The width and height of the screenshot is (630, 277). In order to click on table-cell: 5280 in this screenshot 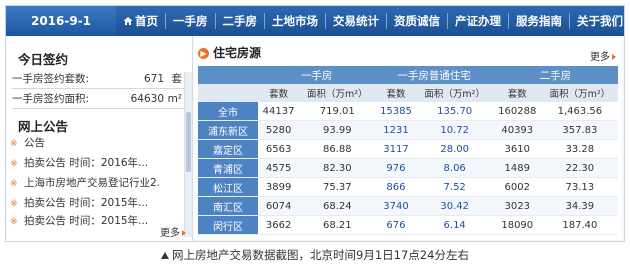, I will do `click(279, 130)`.